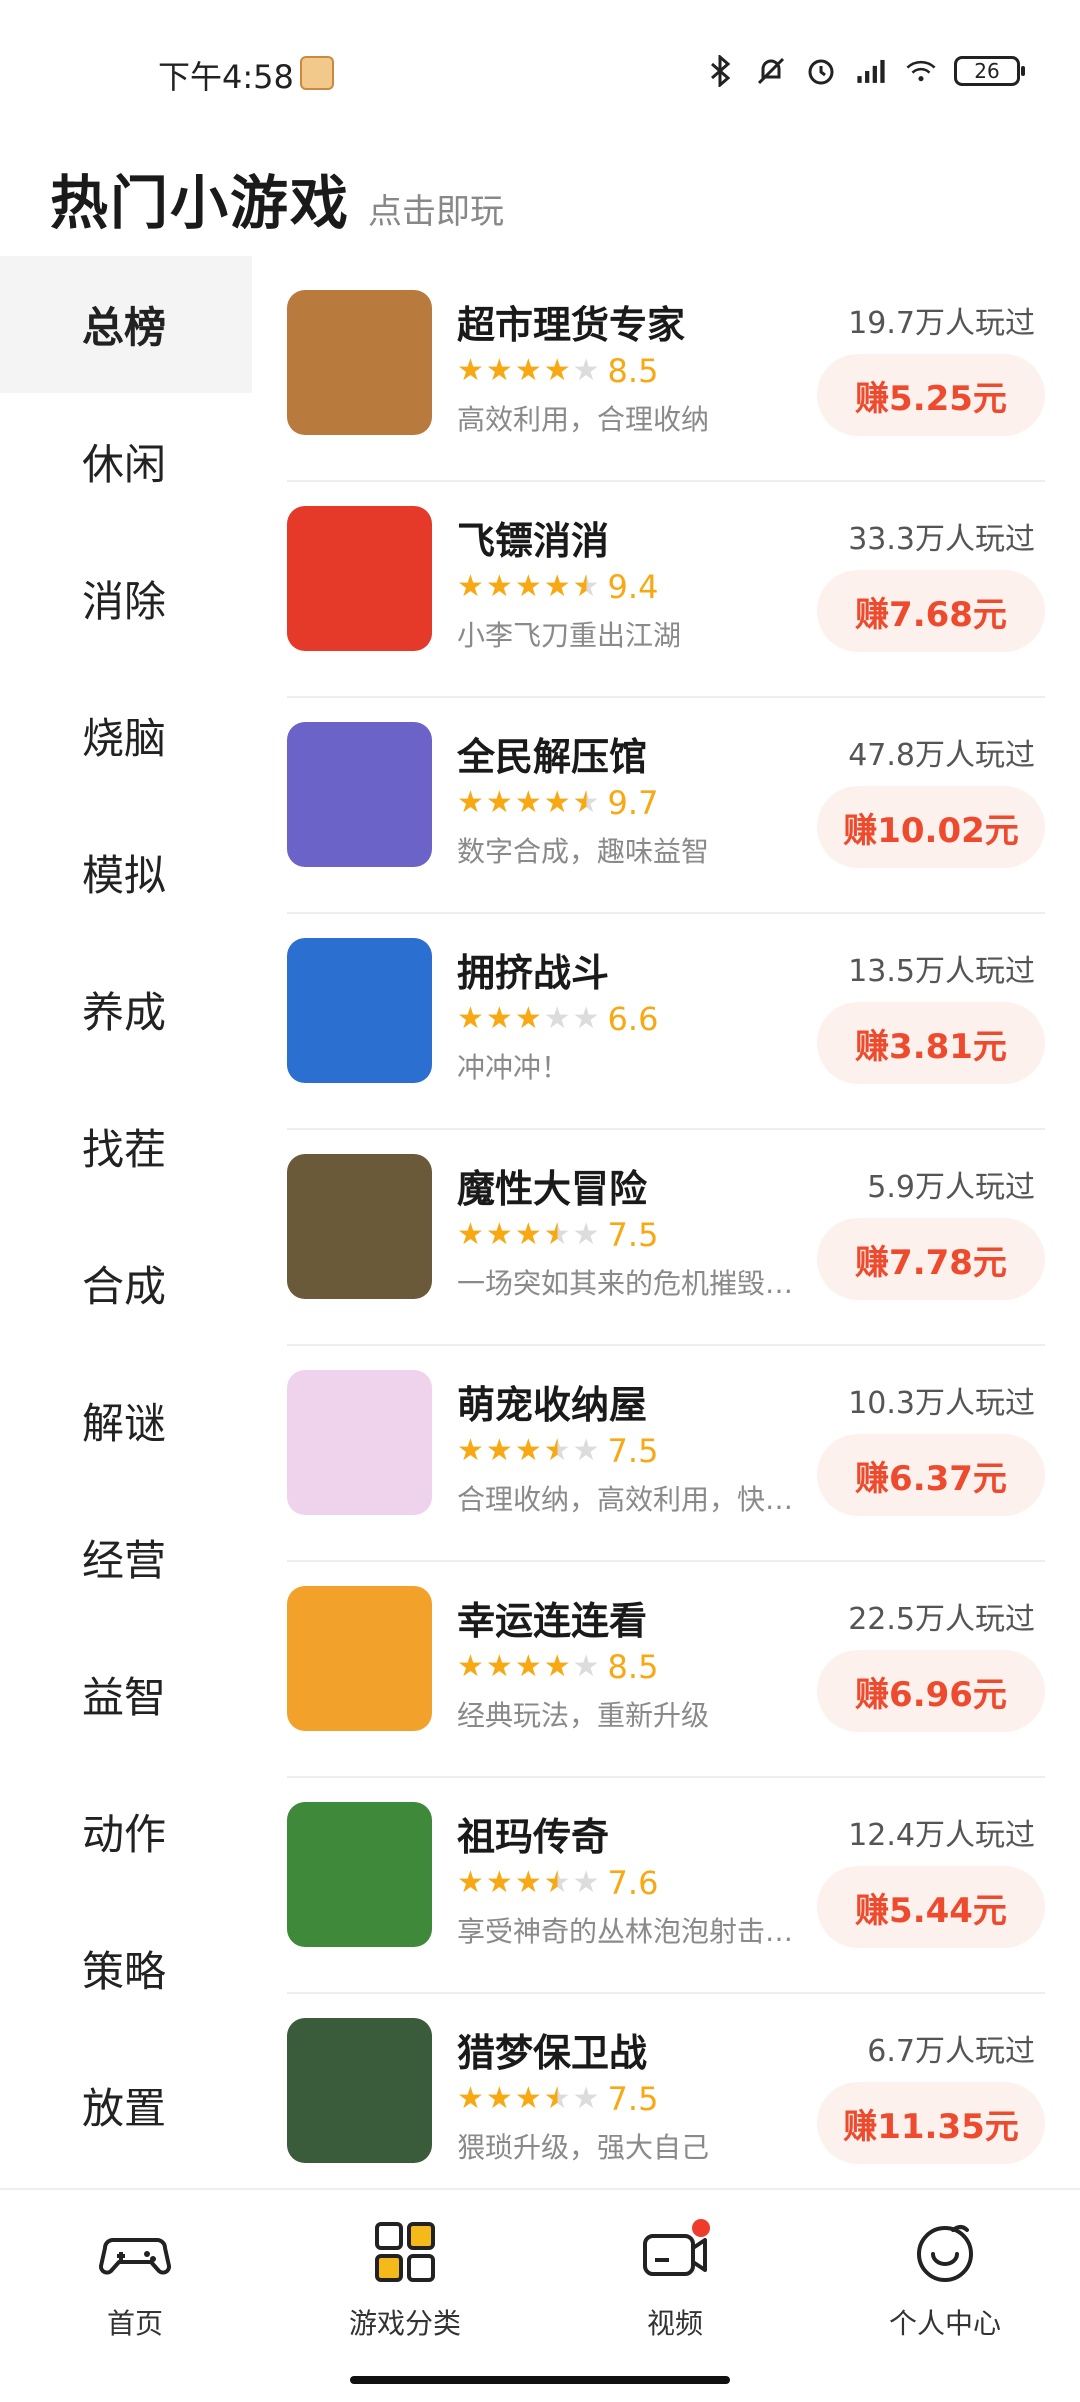  I want to click on game-rating: ★ ★ ★ ★ ★ 6.6, so click(557, 1019).